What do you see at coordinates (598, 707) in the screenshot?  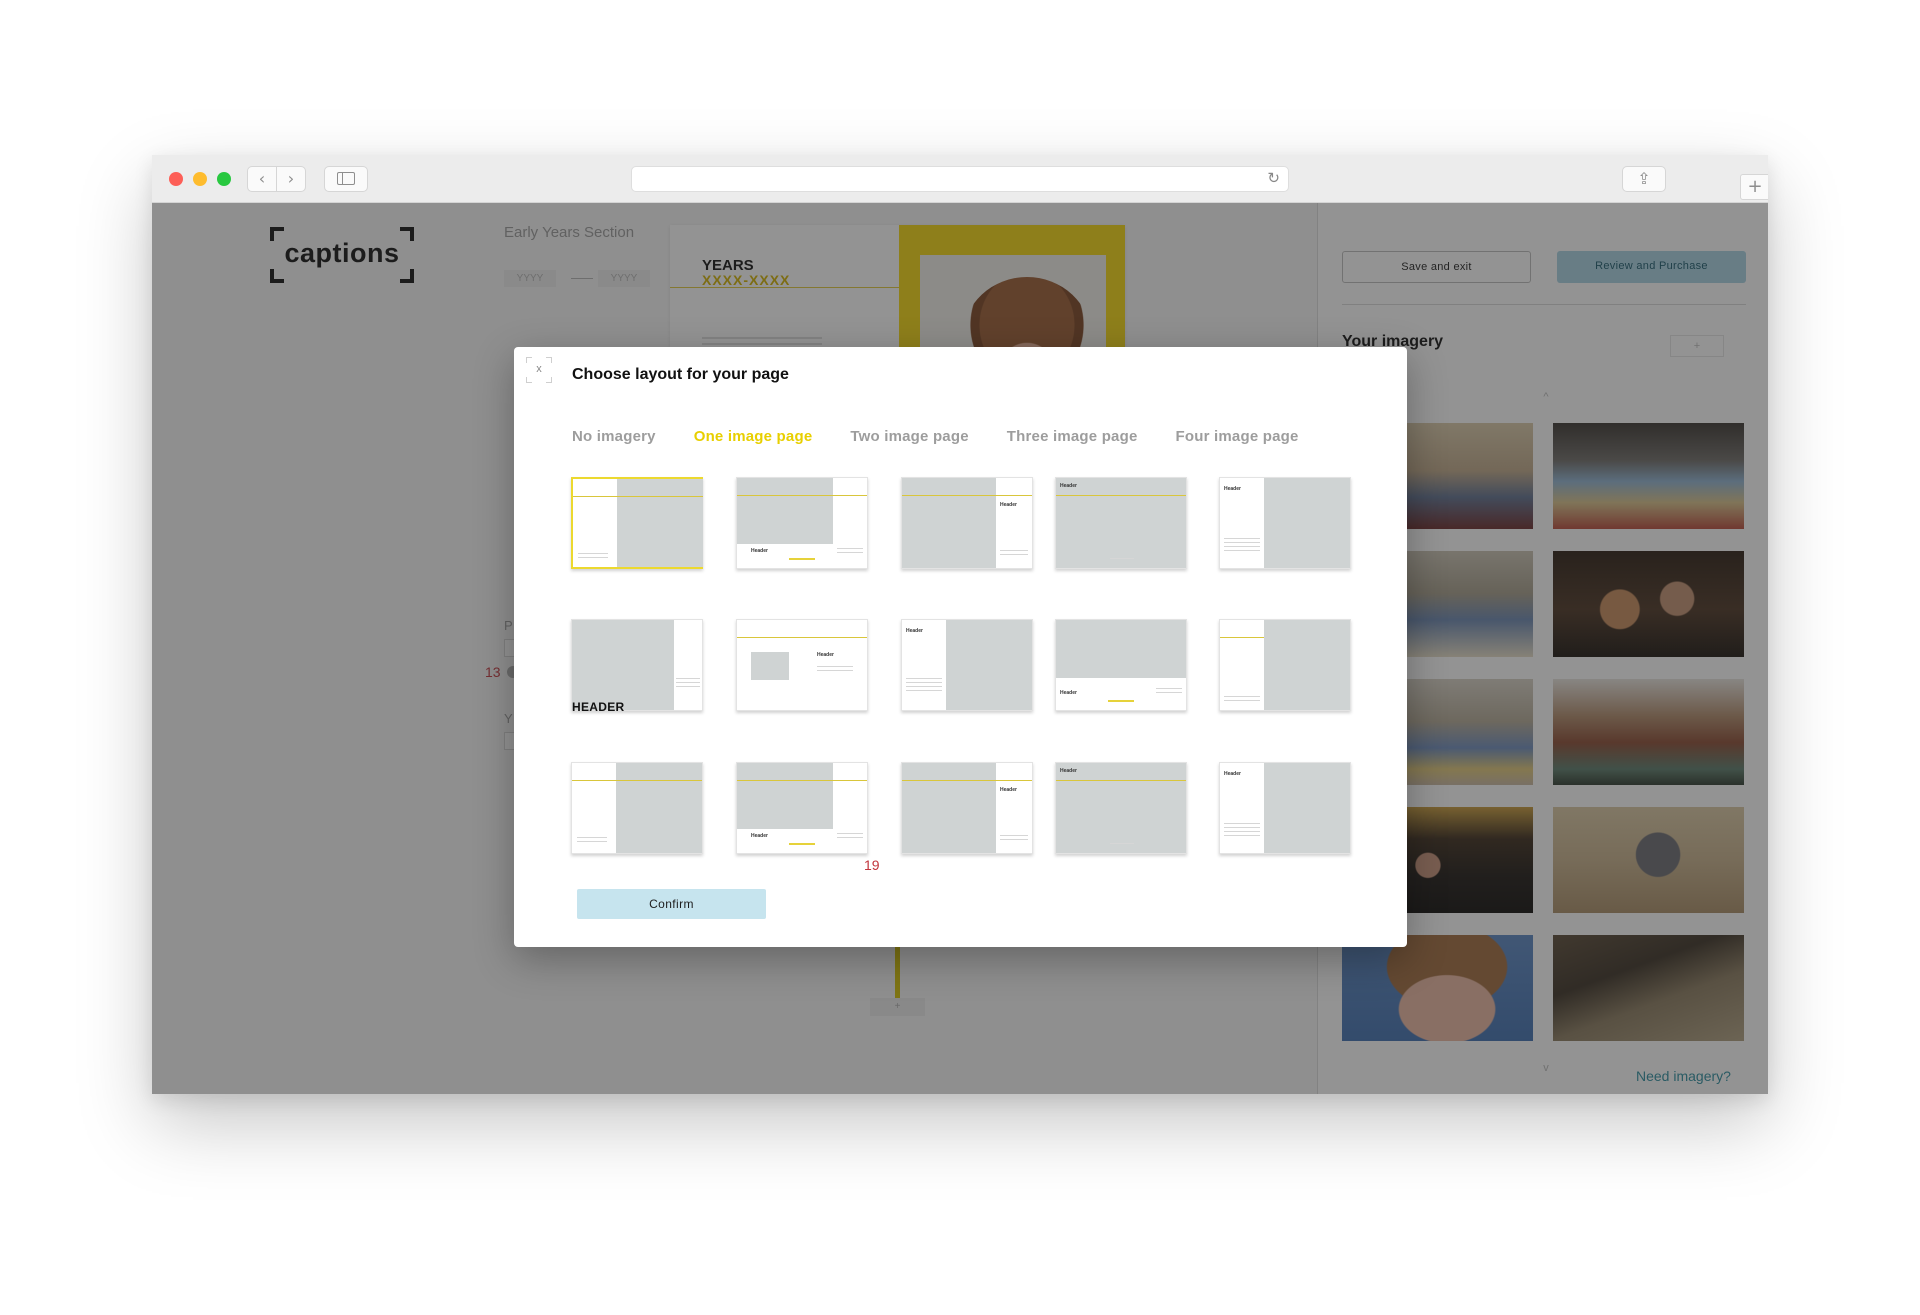 I see `thumb-header-big: HEADER` at bounding box center [598, 707].